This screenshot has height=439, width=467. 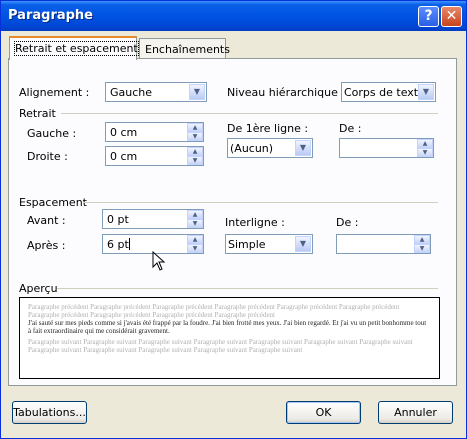 I want to click on tab-label: Retrait et espacement, so click(x=76, y=48).